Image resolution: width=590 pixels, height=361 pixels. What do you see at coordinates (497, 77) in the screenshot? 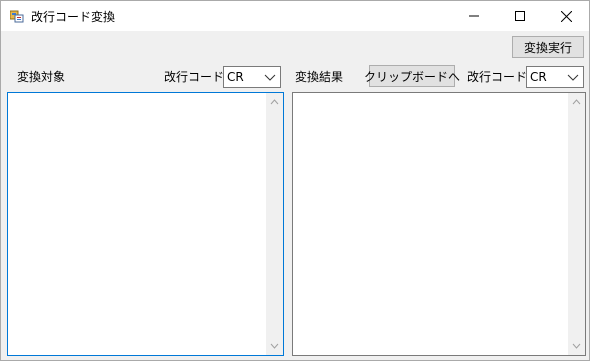
I see `result-code-label: 改行コード` at bounding box center [497, 77].